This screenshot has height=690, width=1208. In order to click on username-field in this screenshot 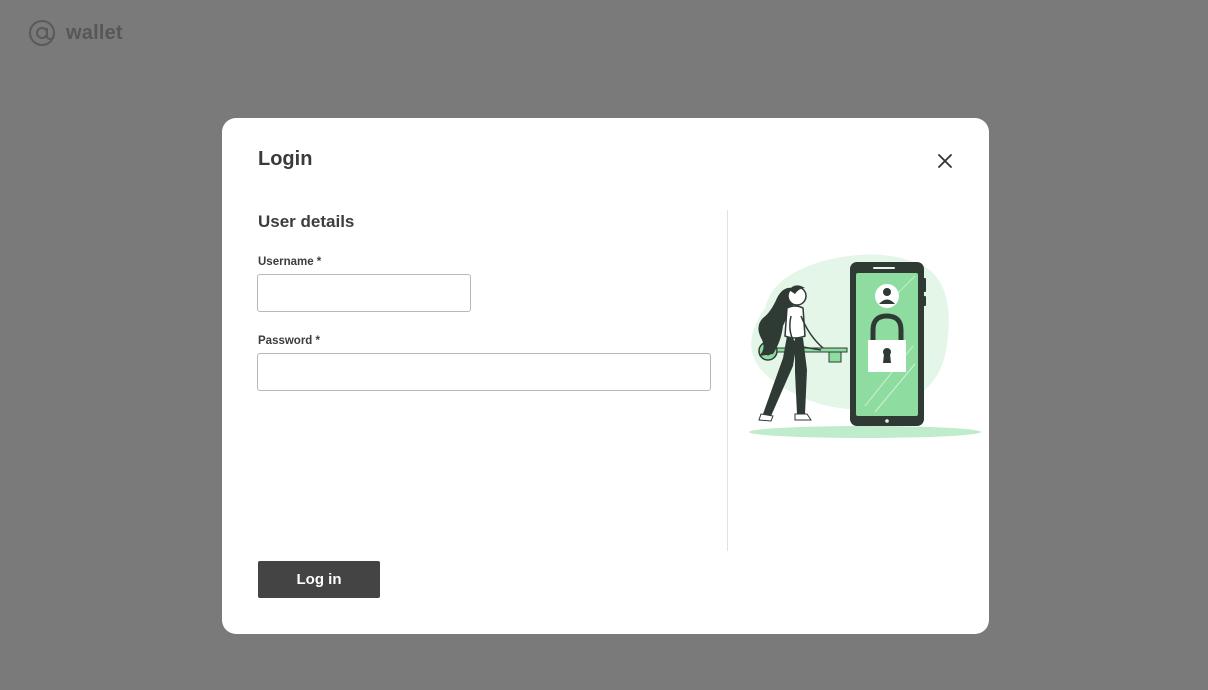, I will do `click(364, 293)`.